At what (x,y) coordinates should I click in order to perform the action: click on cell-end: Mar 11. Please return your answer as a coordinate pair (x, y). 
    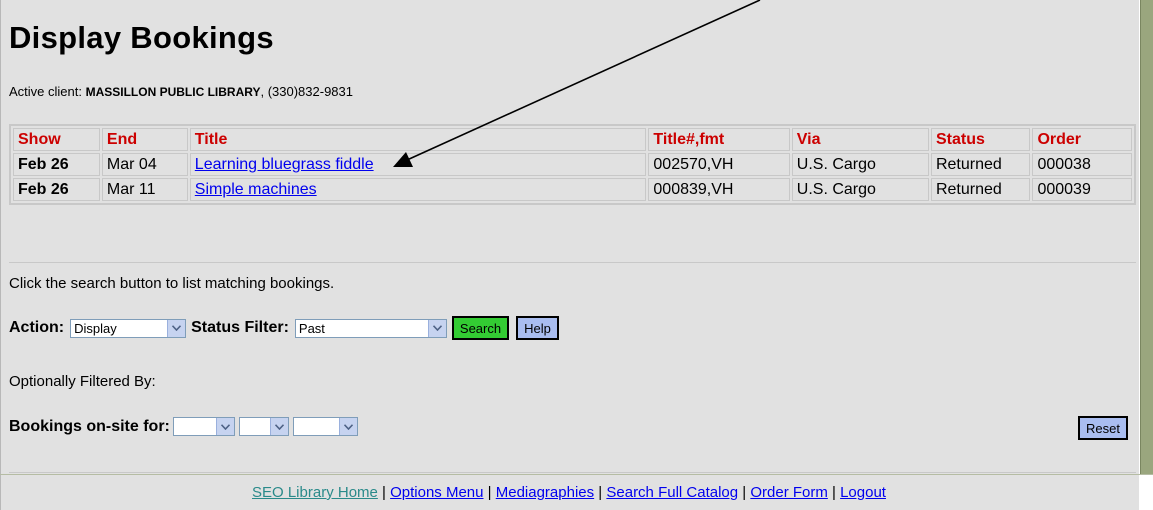
    Looking at the image, I should click on (144, 189).